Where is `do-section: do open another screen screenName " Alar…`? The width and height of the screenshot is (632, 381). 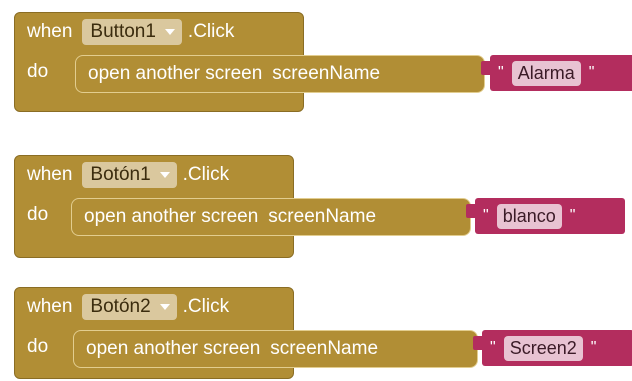
do-section: do open another screen screenName " Alar… is located at coordinates (323, 76).